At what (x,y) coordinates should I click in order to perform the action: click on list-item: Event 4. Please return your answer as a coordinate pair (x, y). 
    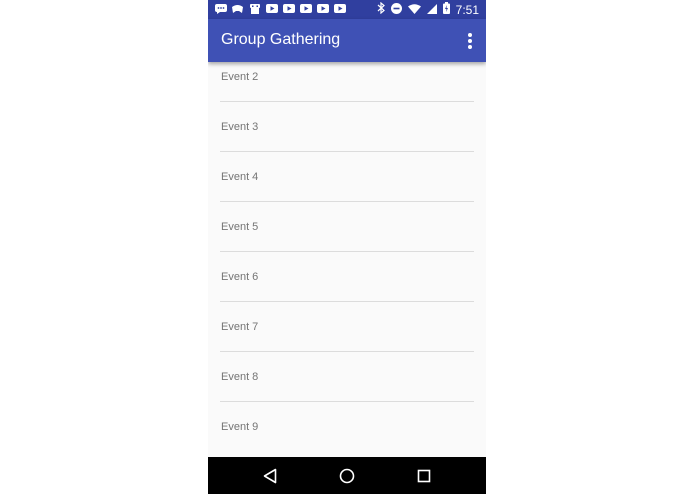
    Looking at the image, I should click on (347, 176).